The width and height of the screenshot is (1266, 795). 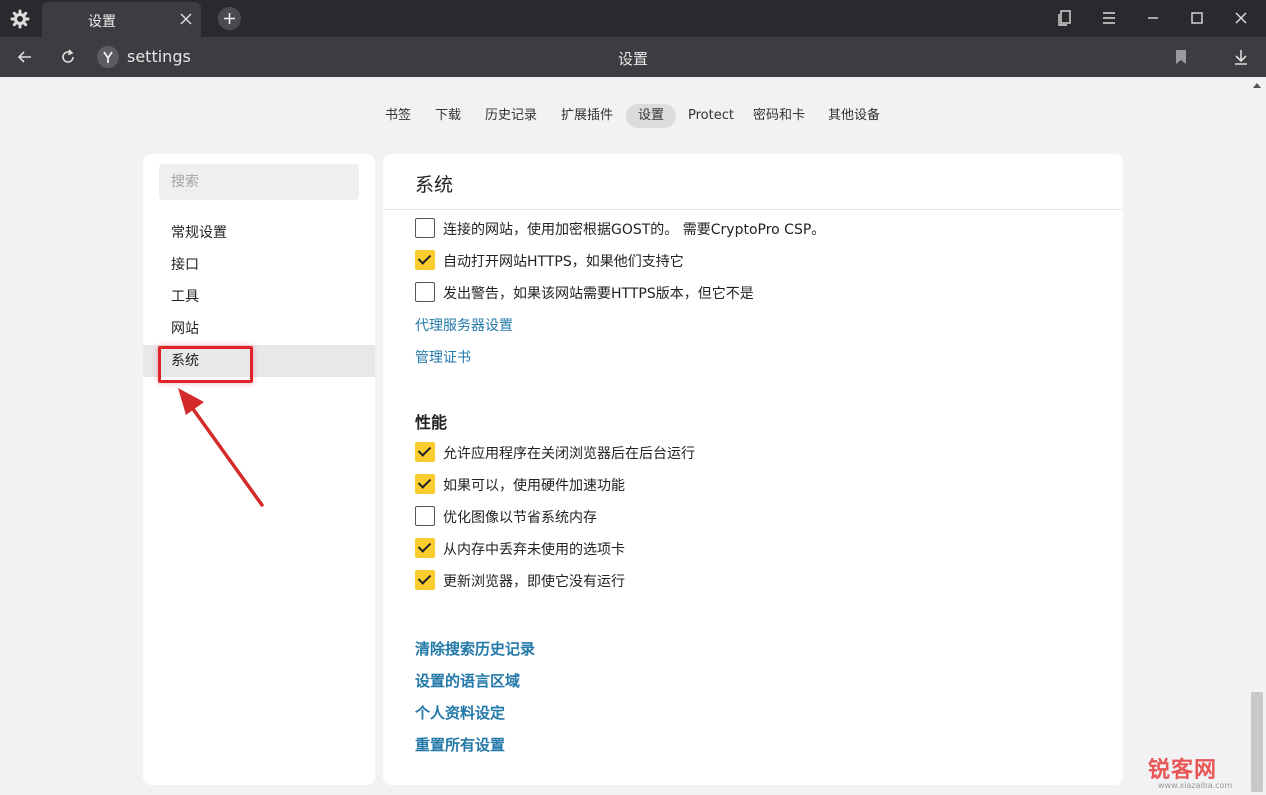 What do you see at coordinates (779, 116) in the screenshot?
I see `nav-passwords: 密码和卡` at bounding box center [779, 116].